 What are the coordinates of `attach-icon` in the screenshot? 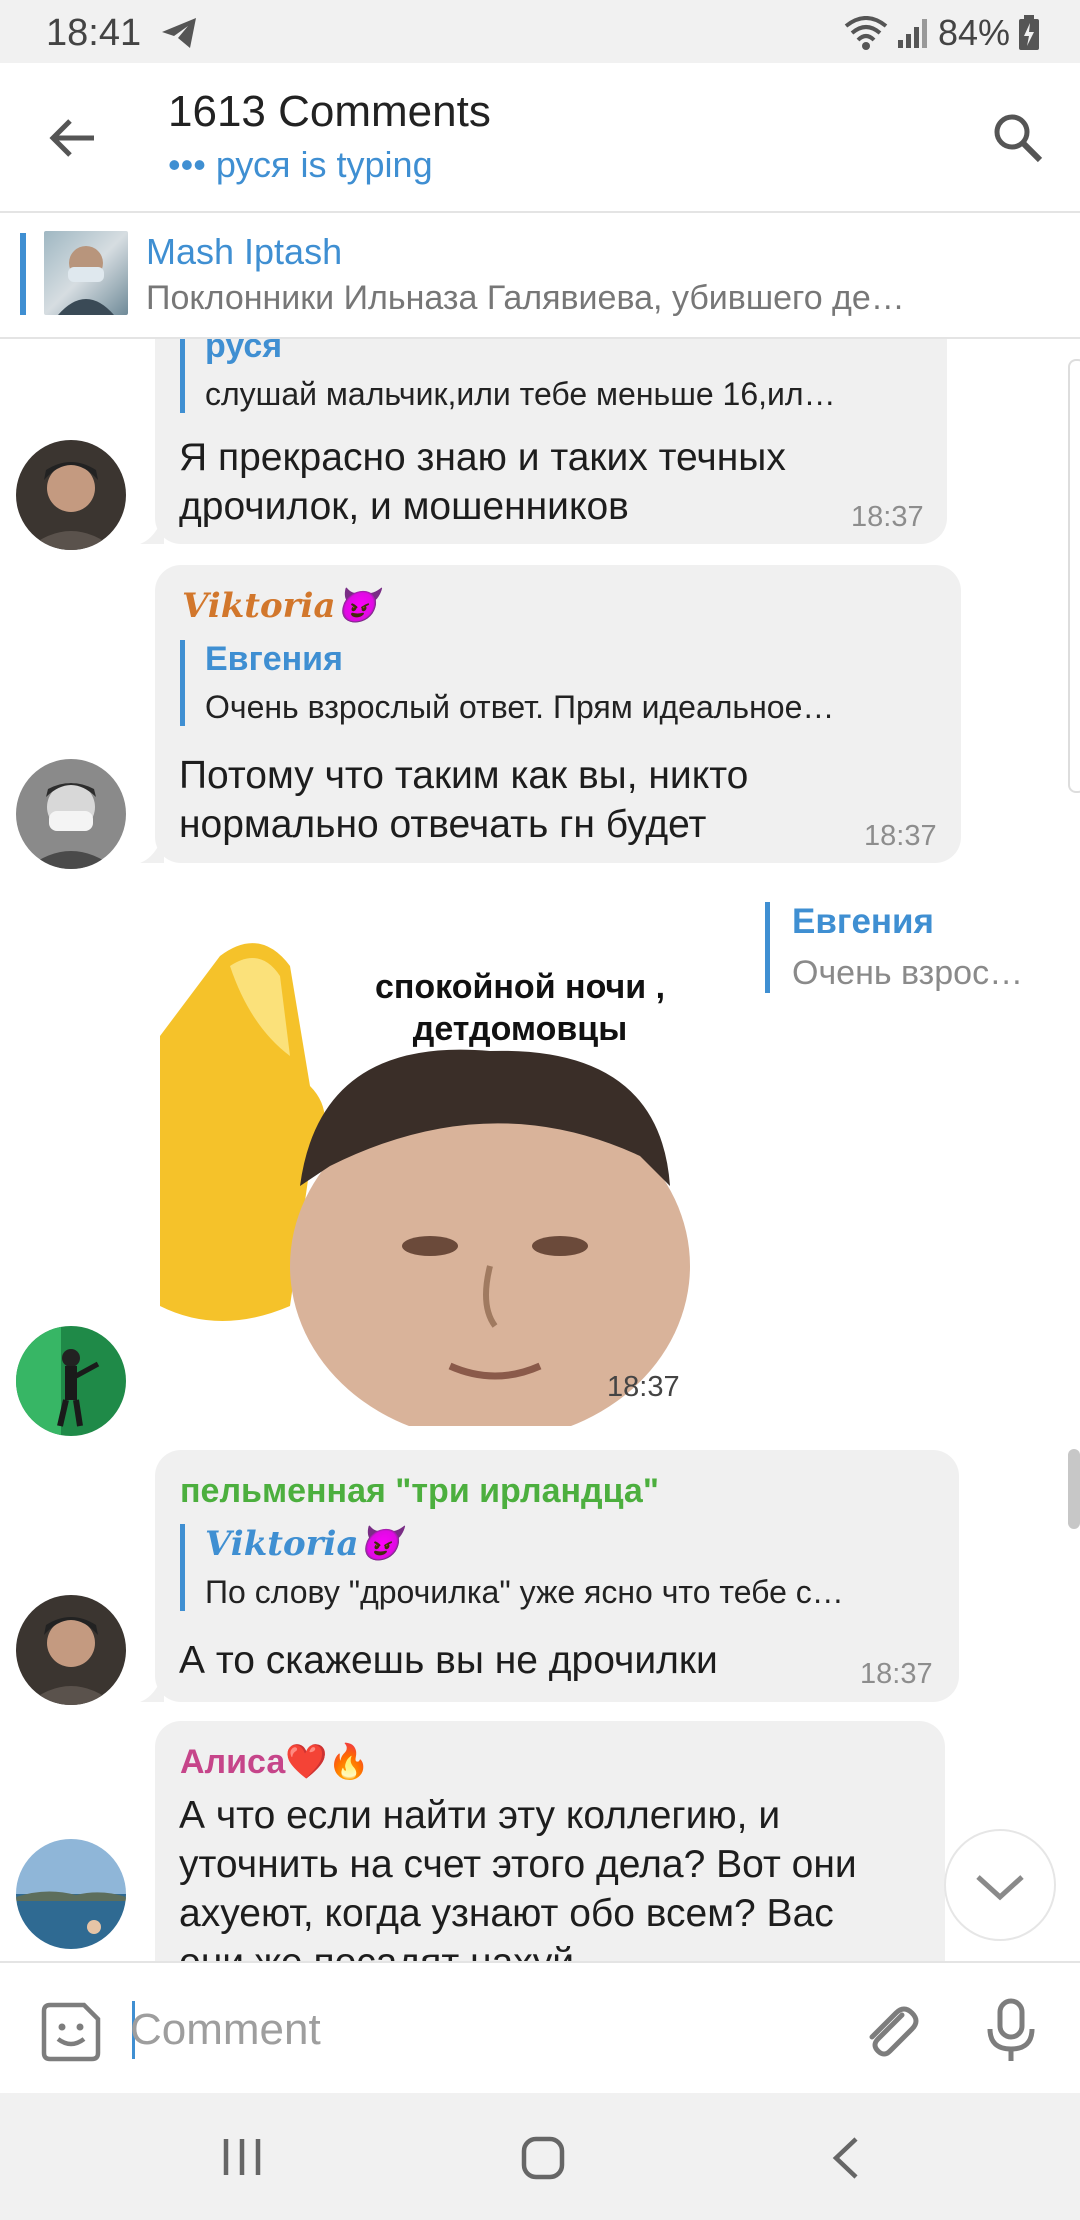 It's located at (891, 2032).